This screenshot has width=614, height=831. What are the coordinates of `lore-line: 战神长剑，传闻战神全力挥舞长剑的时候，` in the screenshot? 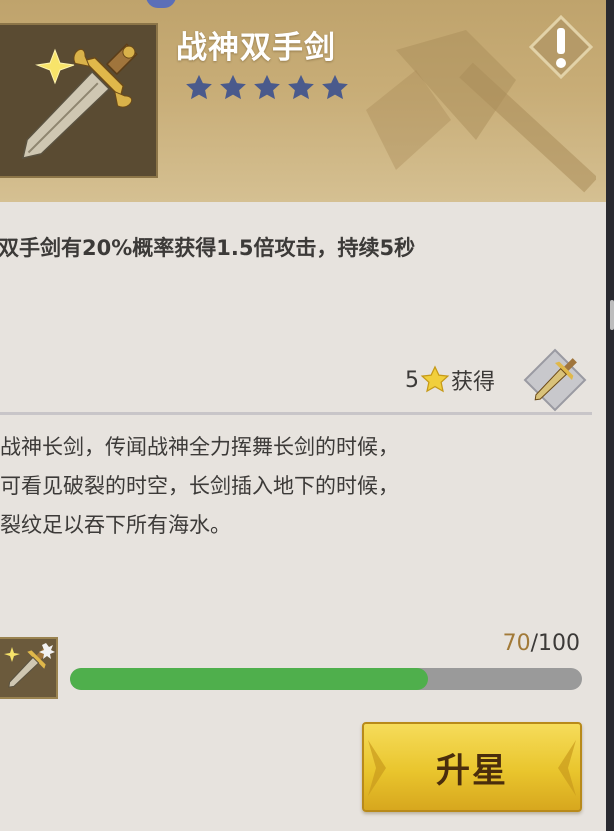 It's located at (199, 447).